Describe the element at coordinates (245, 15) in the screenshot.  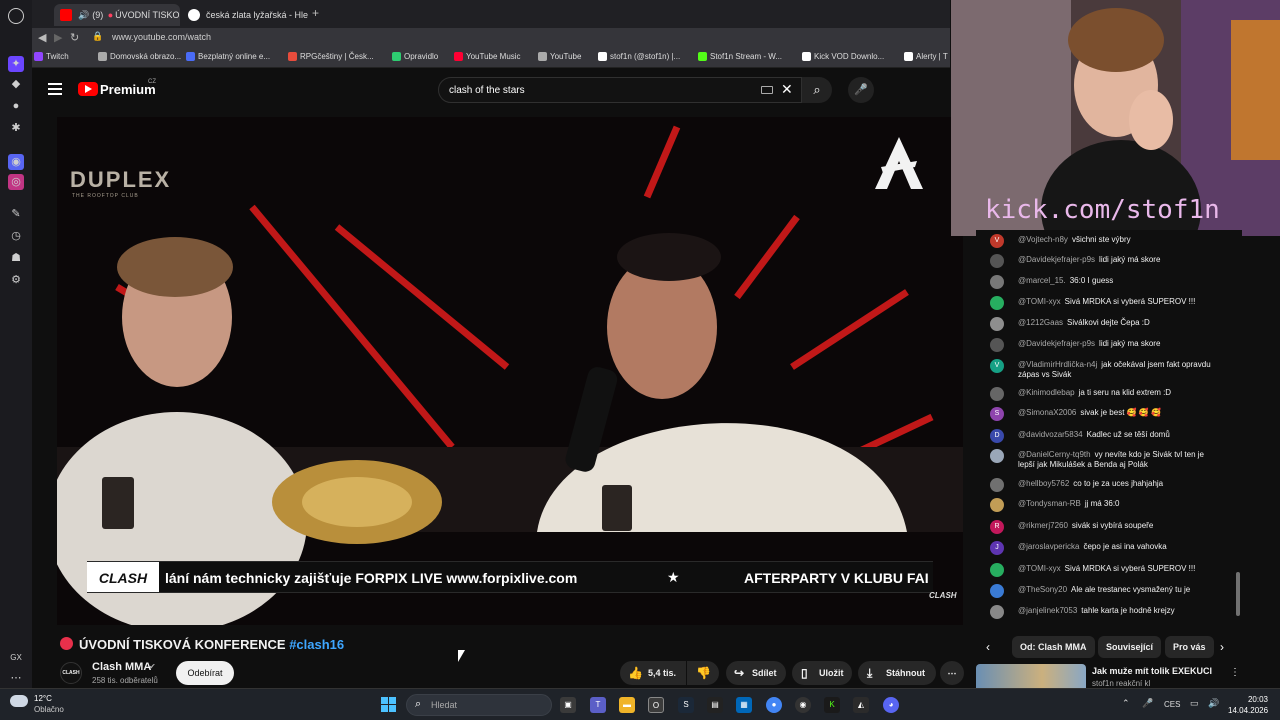
I see `tab-search: česká zlata lyžařská - Hled` at that location.